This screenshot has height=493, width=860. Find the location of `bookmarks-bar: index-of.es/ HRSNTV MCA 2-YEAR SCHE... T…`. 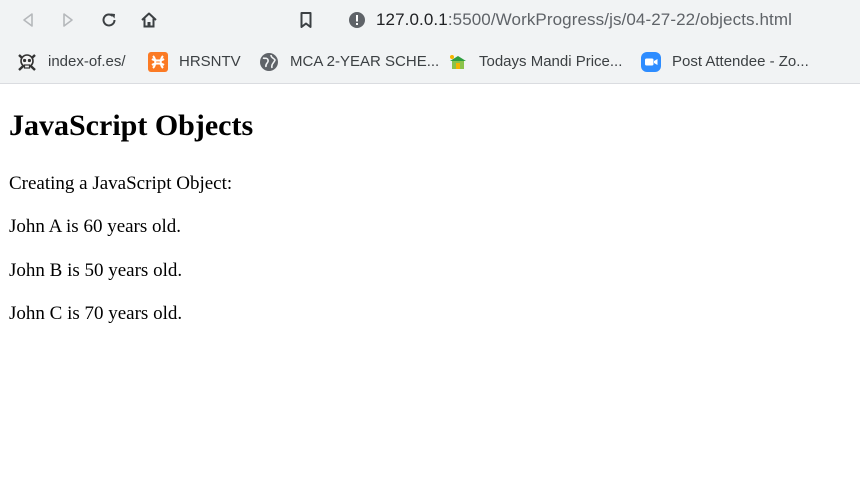

bookmarks-bar: index-of.es/ HRSNTV MCA 2-YEAR SCHE... T… is located at coordinates (430, 62).